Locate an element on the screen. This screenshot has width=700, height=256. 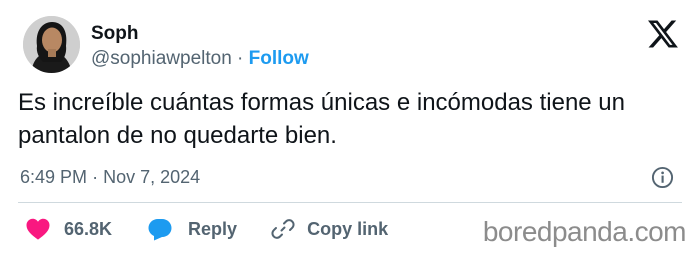
reply-bubble-icon is located at coordinates (160, 229).